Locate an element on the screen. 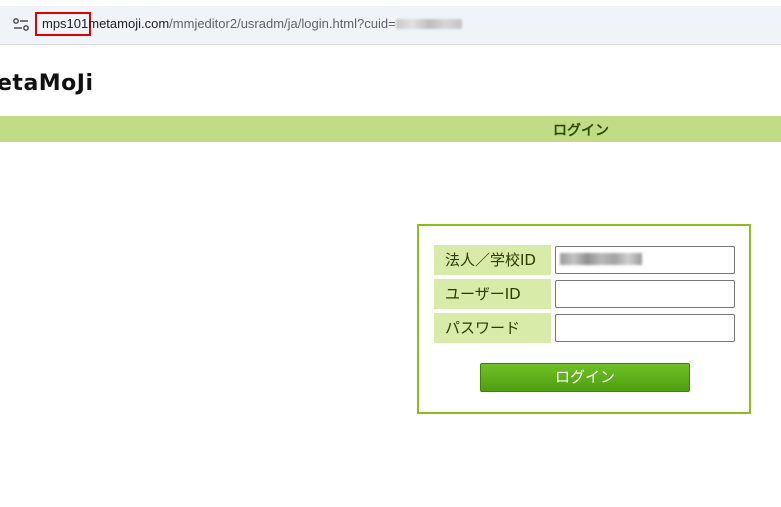 This screenshot has width=781, height=507. user-id-label: ユーザーID is located at coordinates (492, 294).